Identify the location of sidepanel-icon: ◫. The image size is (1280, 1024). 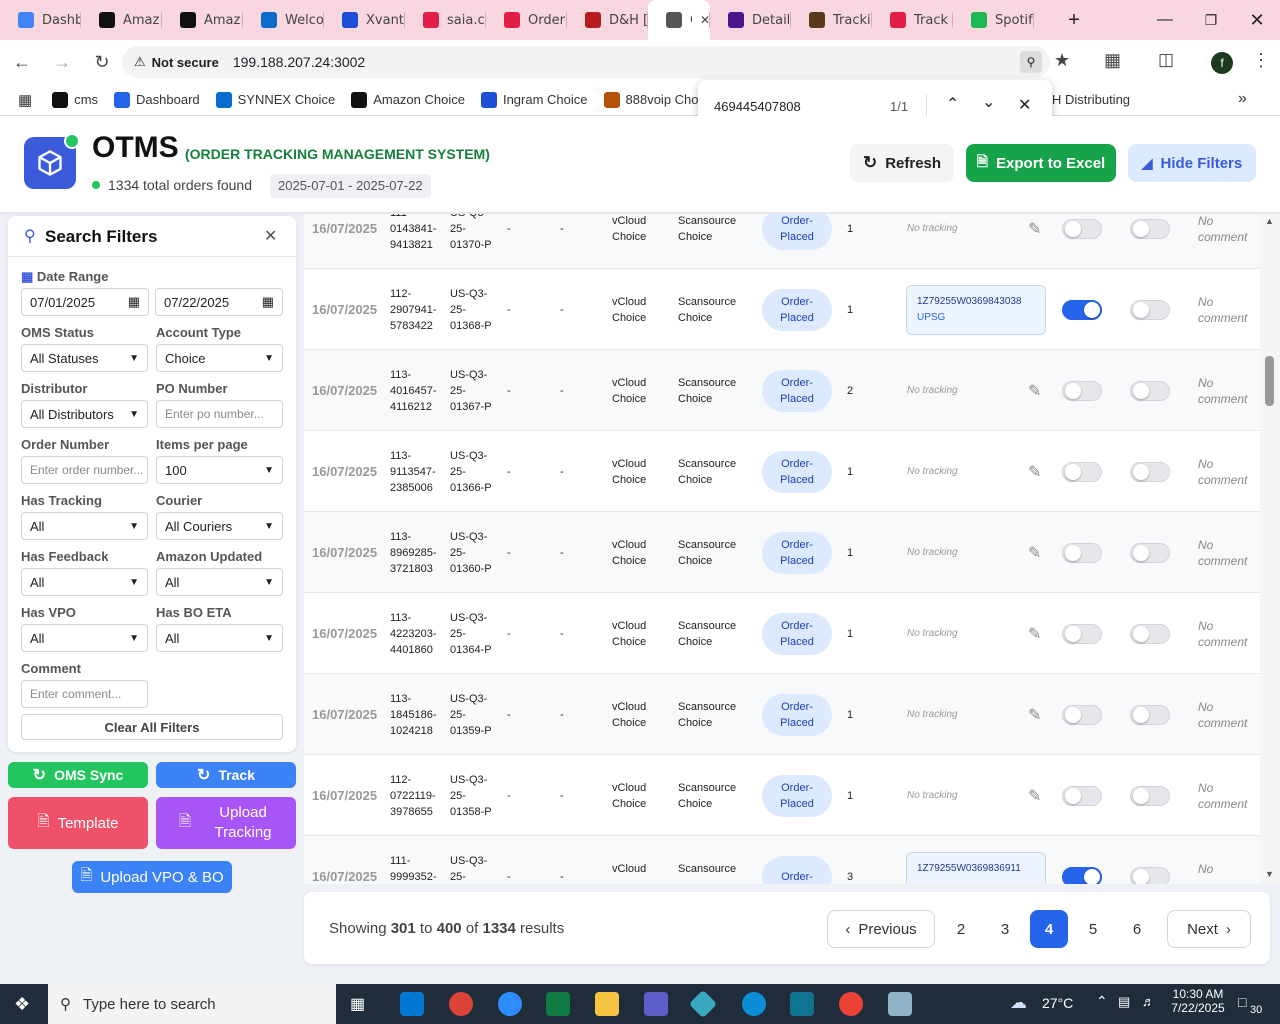
(1166, 60).